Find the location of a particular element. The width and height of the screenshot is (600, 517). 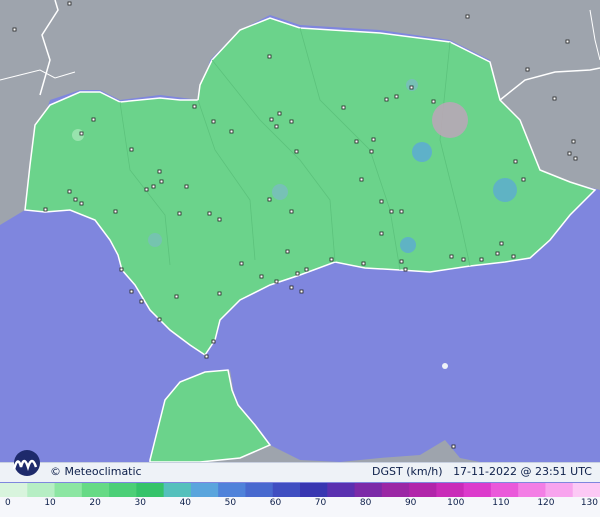

credit-text: © Meteoclimatic is located at coordinates (96, 471).